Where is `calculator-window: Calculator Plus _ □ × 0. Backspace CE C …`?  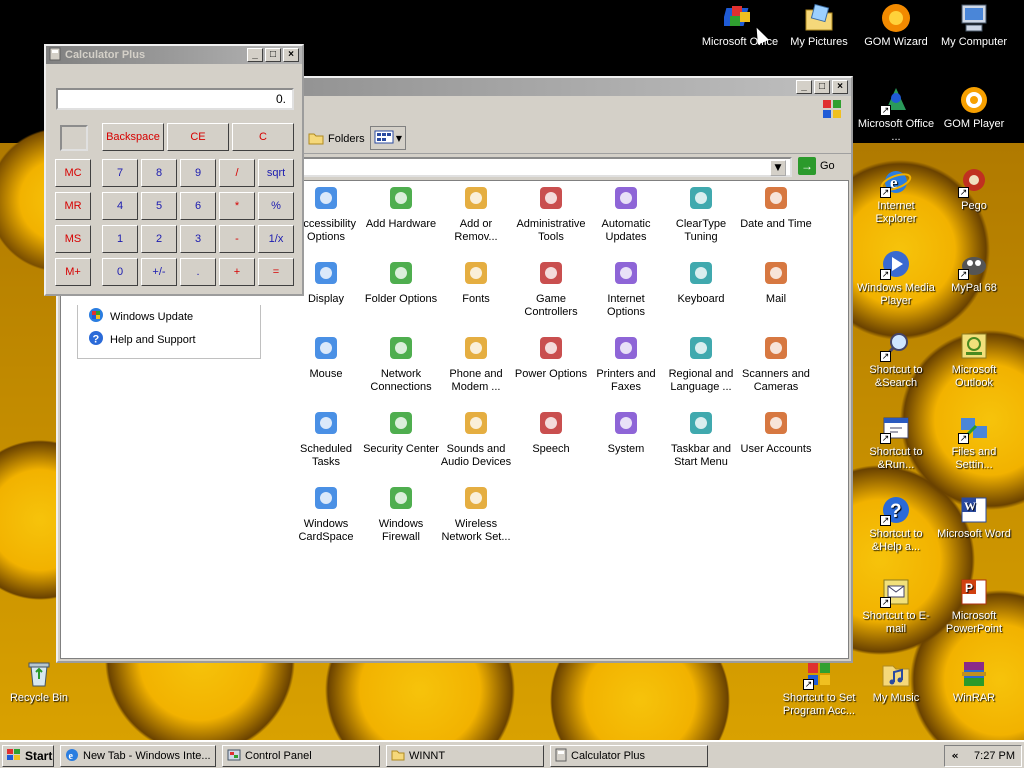
calculator-window: Calculator Plus _ □ × 0. Backspace CE C … is located at coordinates (174, 170).